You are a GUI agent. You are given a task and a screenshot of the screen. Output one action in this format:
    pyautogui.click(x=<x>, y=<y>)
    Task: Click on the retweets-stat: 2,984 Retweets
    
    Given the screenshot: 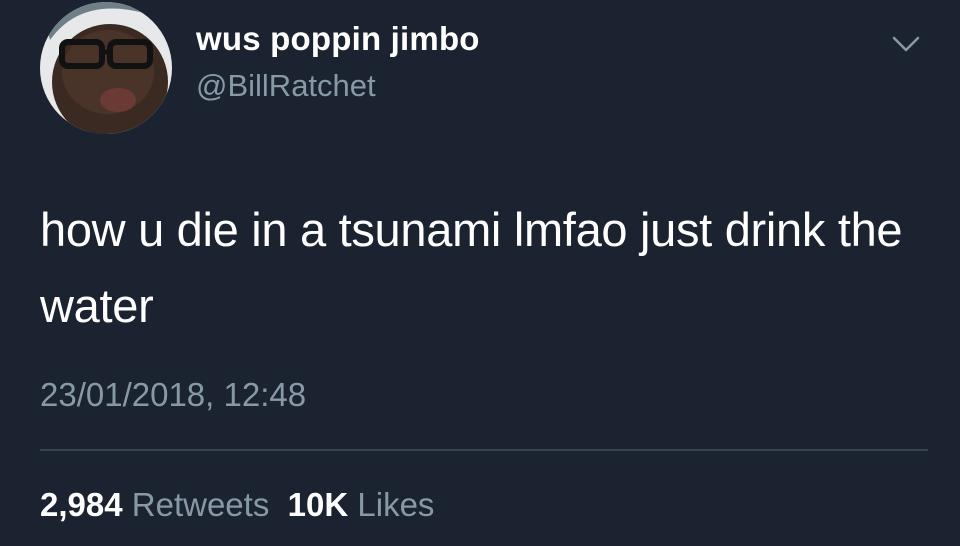 What is the action you would take?
    pyautogui.click(x=154, y=504)
    